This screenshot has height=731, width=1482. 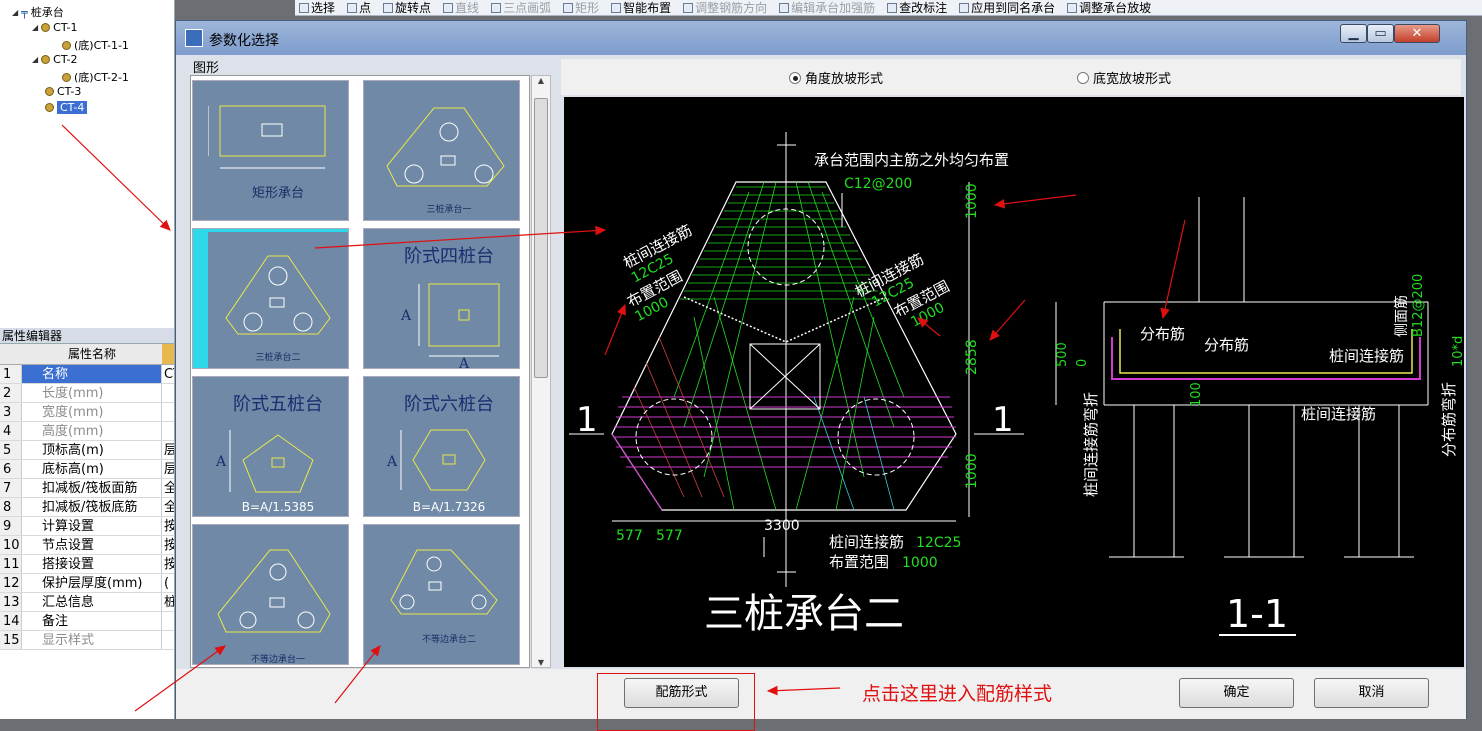 What do you see at coordinates (1007, 7) in the screenshot?
I see `toolbar-item: 应用到同名承台` at bounding box center [1007, 7].